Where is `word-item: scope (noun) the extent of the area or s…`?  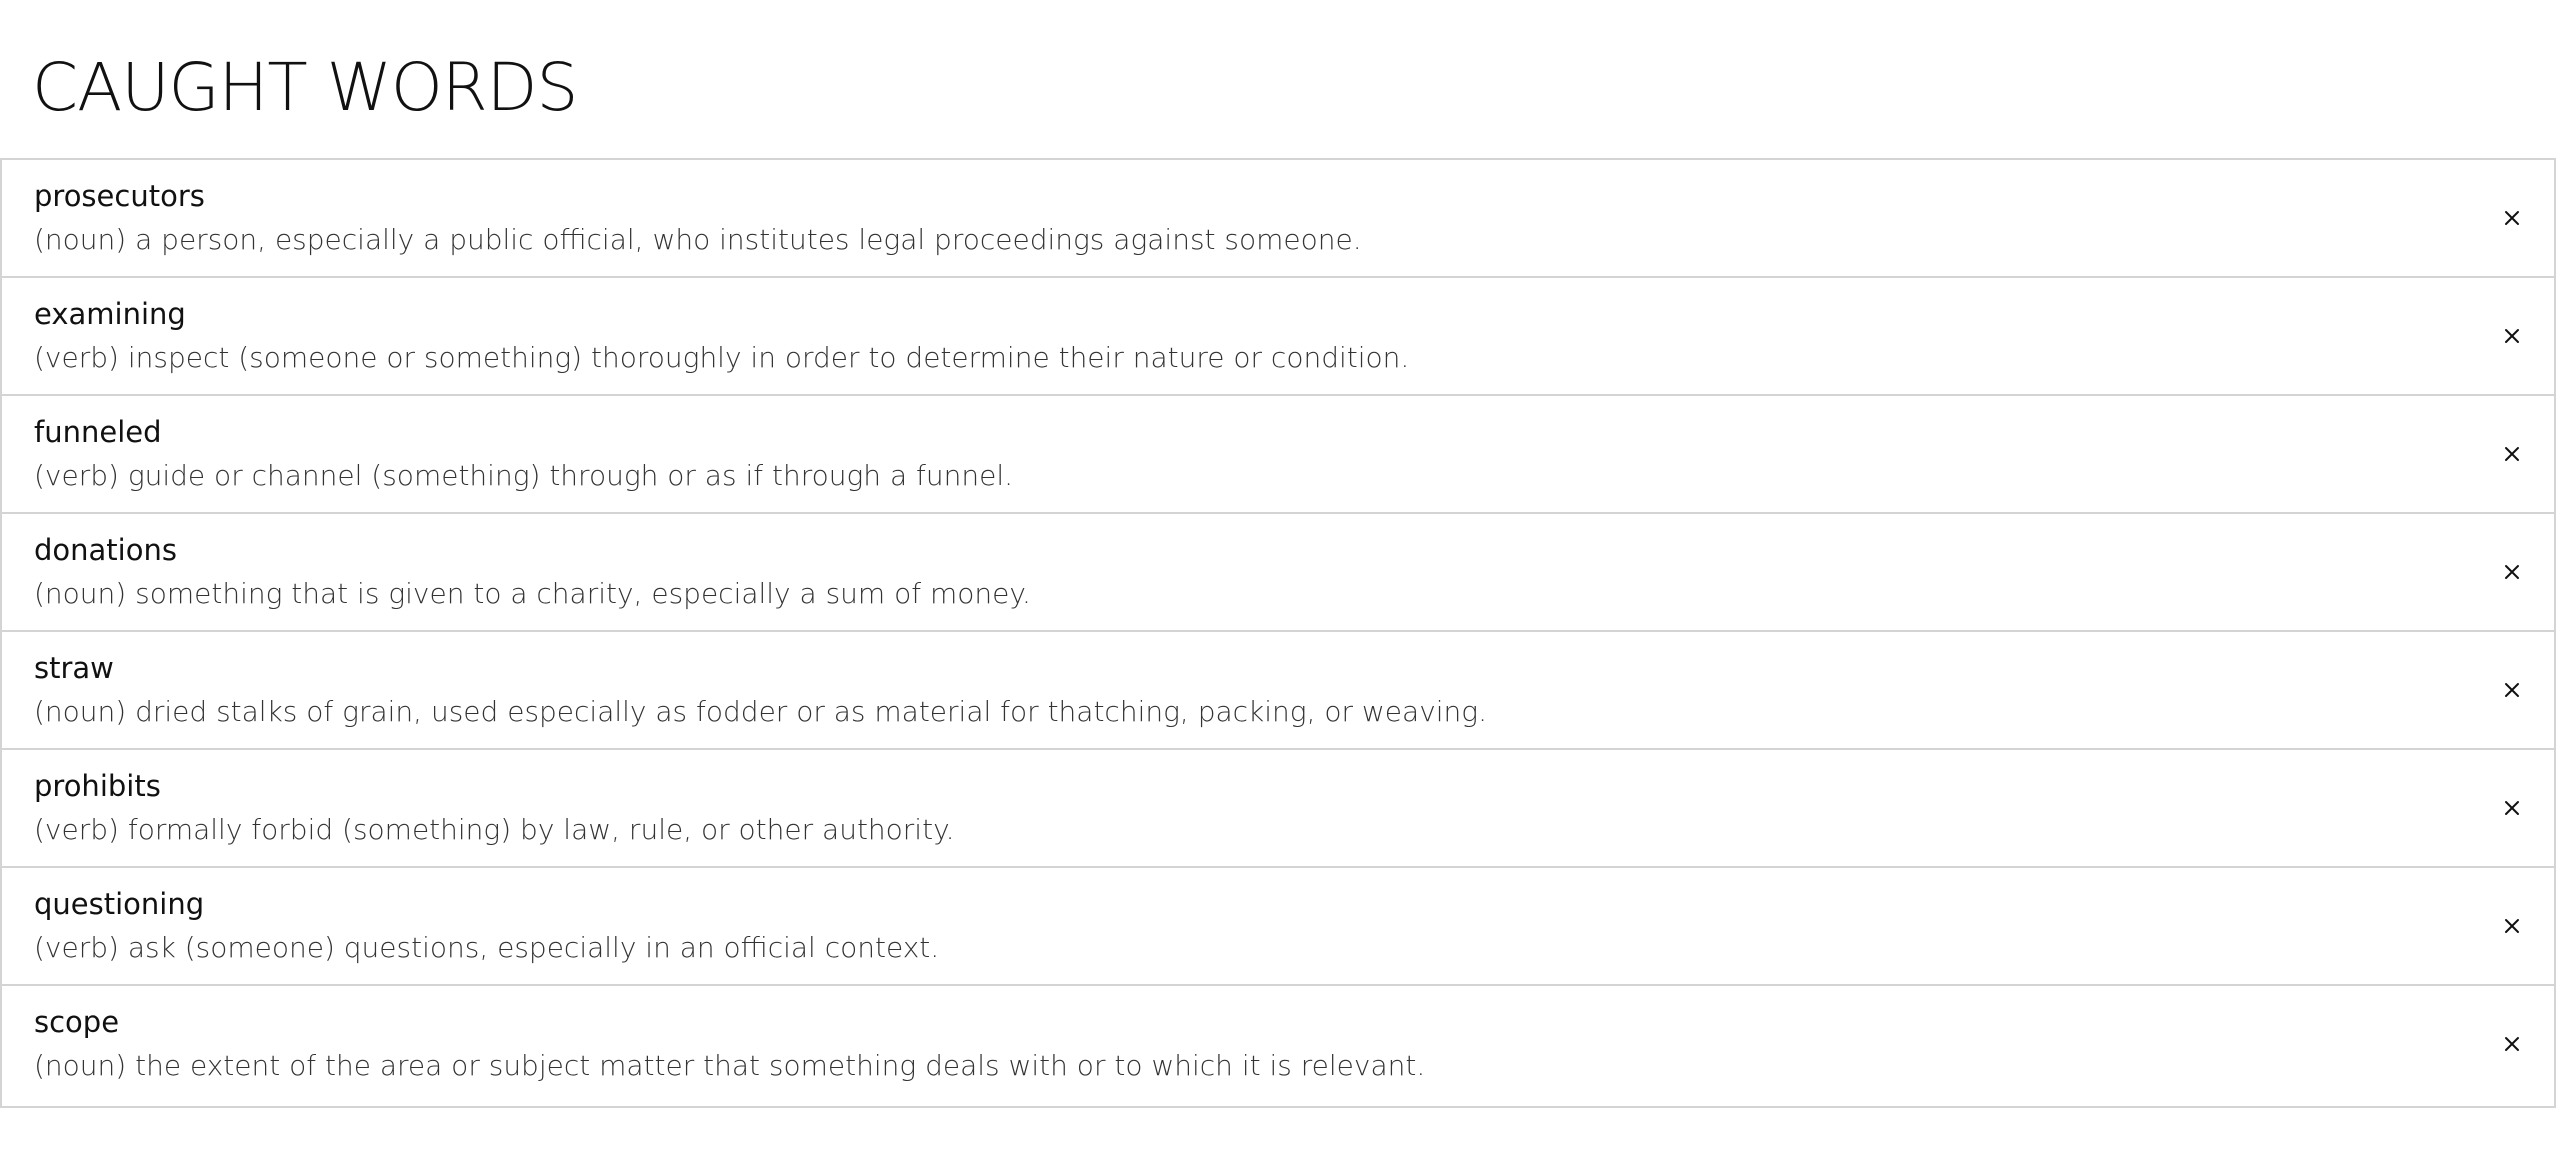
word-item: scope (noun) the extent of the area or s… is located at coordinates (1278, 1047).